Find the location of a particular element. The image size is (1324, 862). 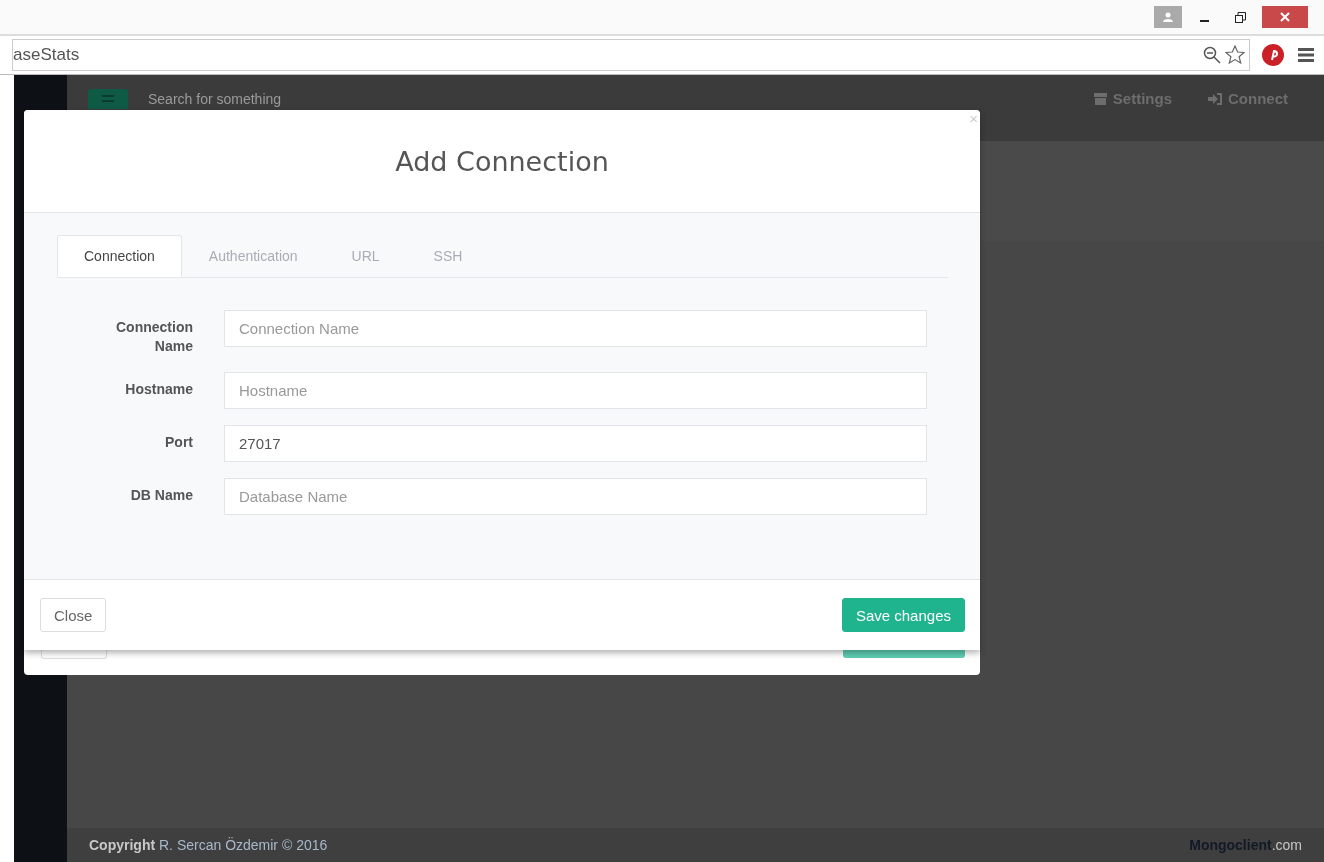

zoom-out-icon is located at coordinates (1212, 55).